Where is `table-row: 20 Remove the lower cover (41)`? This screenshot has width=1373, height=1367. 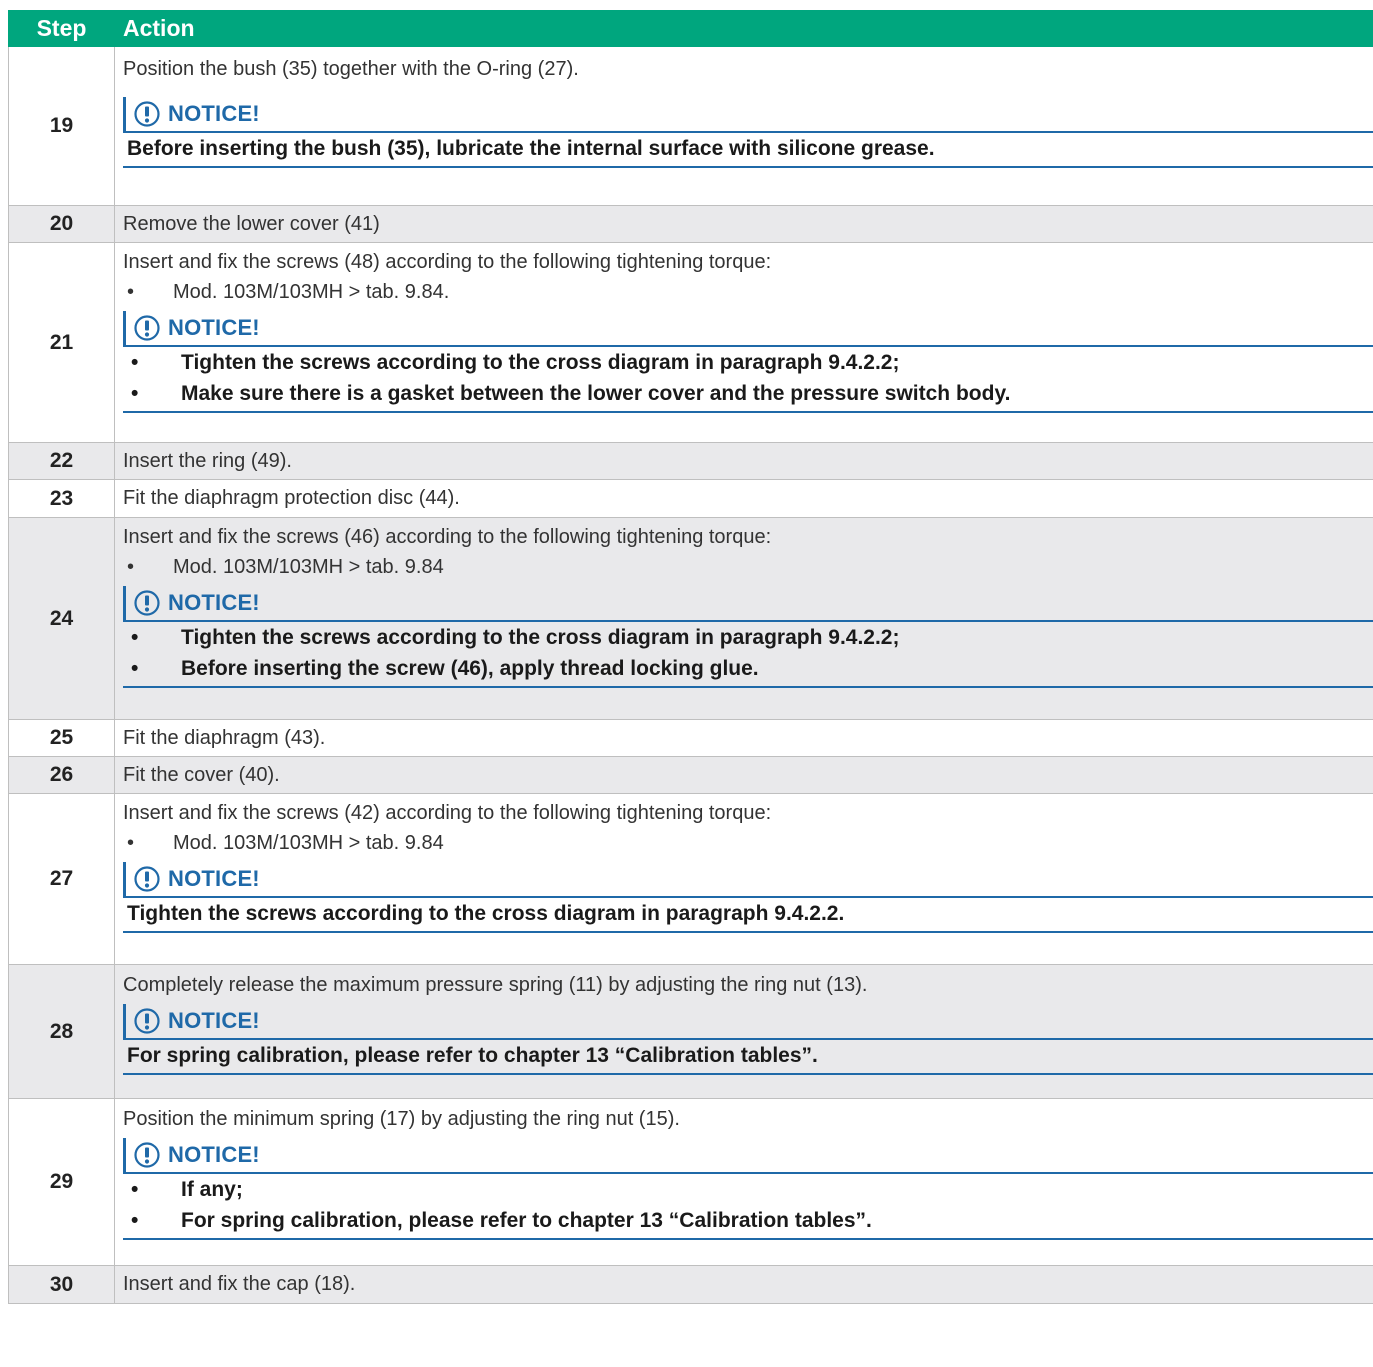
table-row: 20 Remove the lower cover (41) is located at coordinates (690, 224).